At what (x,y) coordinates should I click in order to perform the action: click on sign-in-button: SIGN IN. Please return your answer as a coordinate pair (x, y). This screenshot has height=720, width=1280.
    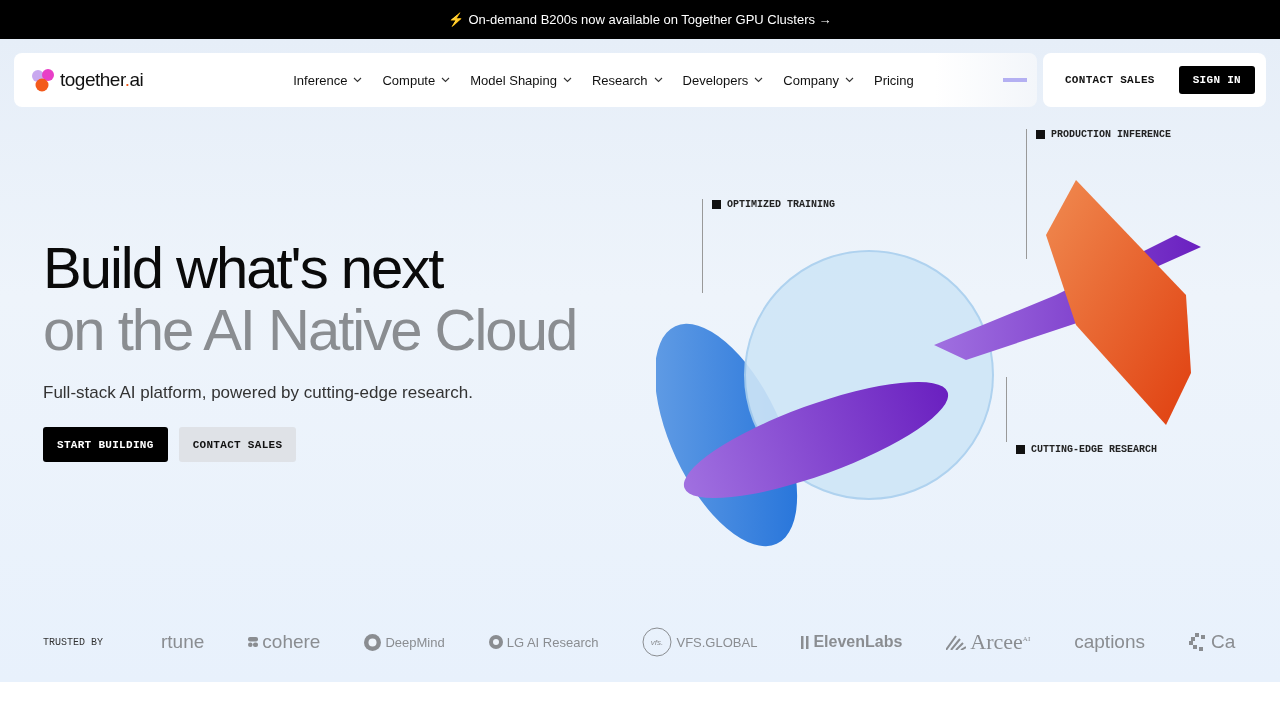
    Looking at the image, I should click on (1216, 80).